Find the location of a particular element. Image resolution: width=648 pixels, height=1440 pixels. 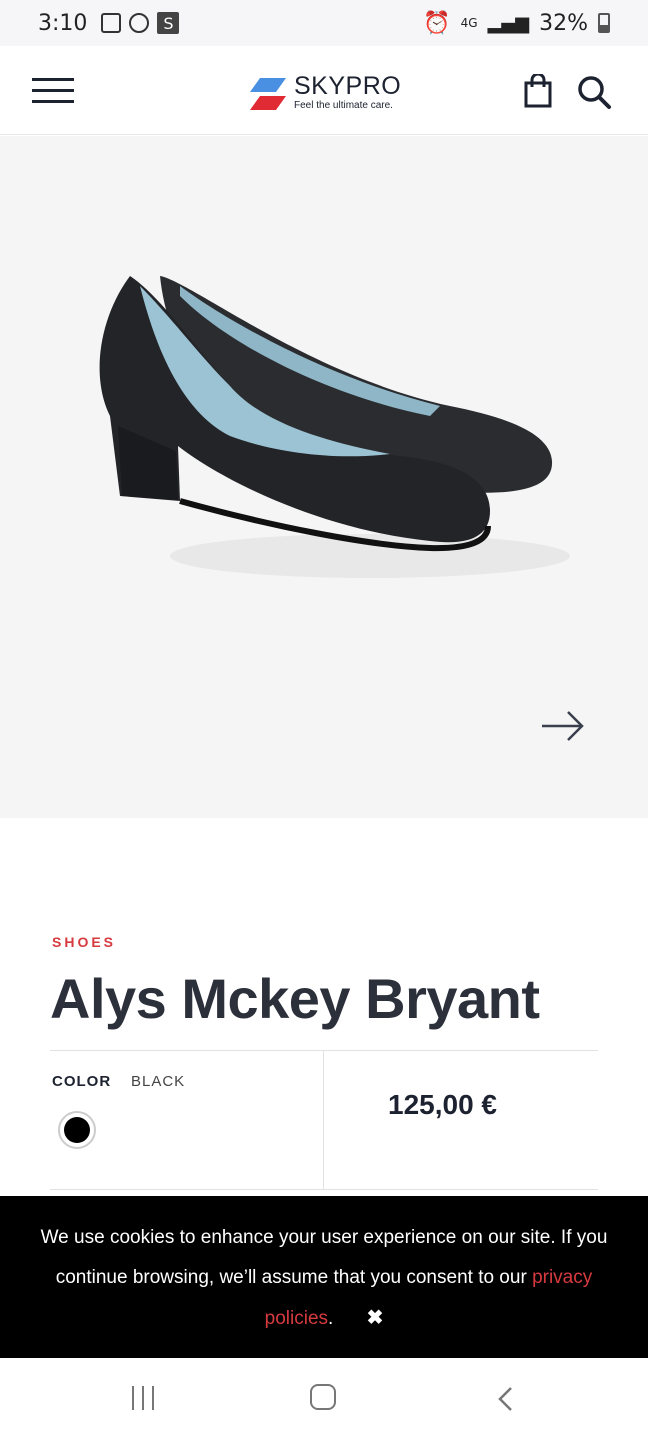

product-title: Alys Mckey Bryant is located at coordinates (295, 998).